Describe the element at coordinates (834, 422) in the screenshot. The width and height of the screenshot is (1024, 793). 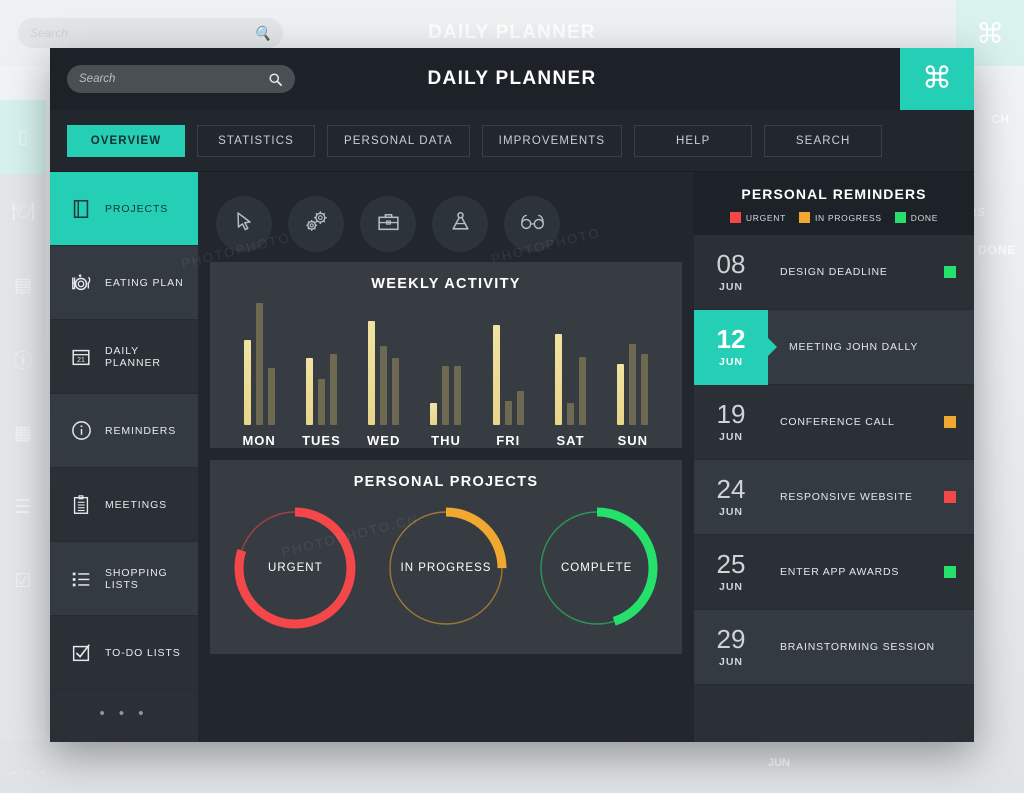
I see `reminder-row: 19 JUN CONFERENCE CALL` at that location.